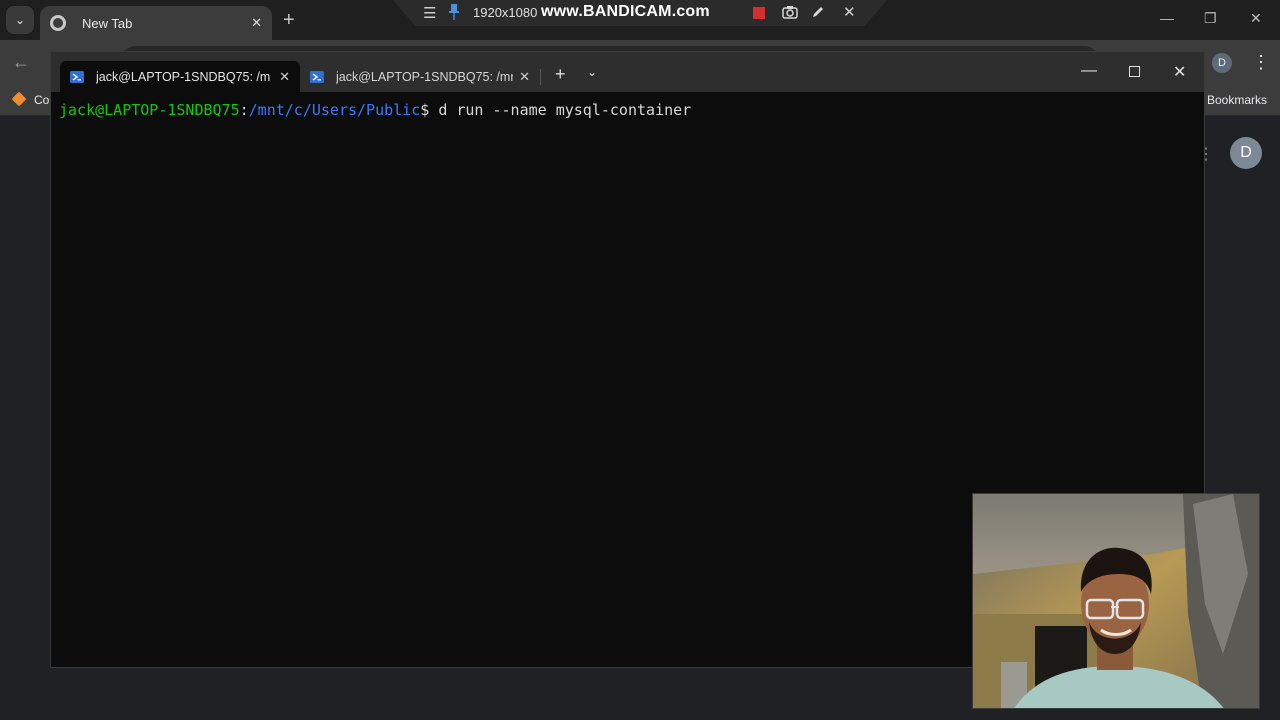 This screenshot has width=1280, height=720. I want to click on terminal-tab-active: jack@LAPTOP-1SNDBQ75: /m ✕, so click(180, 76).